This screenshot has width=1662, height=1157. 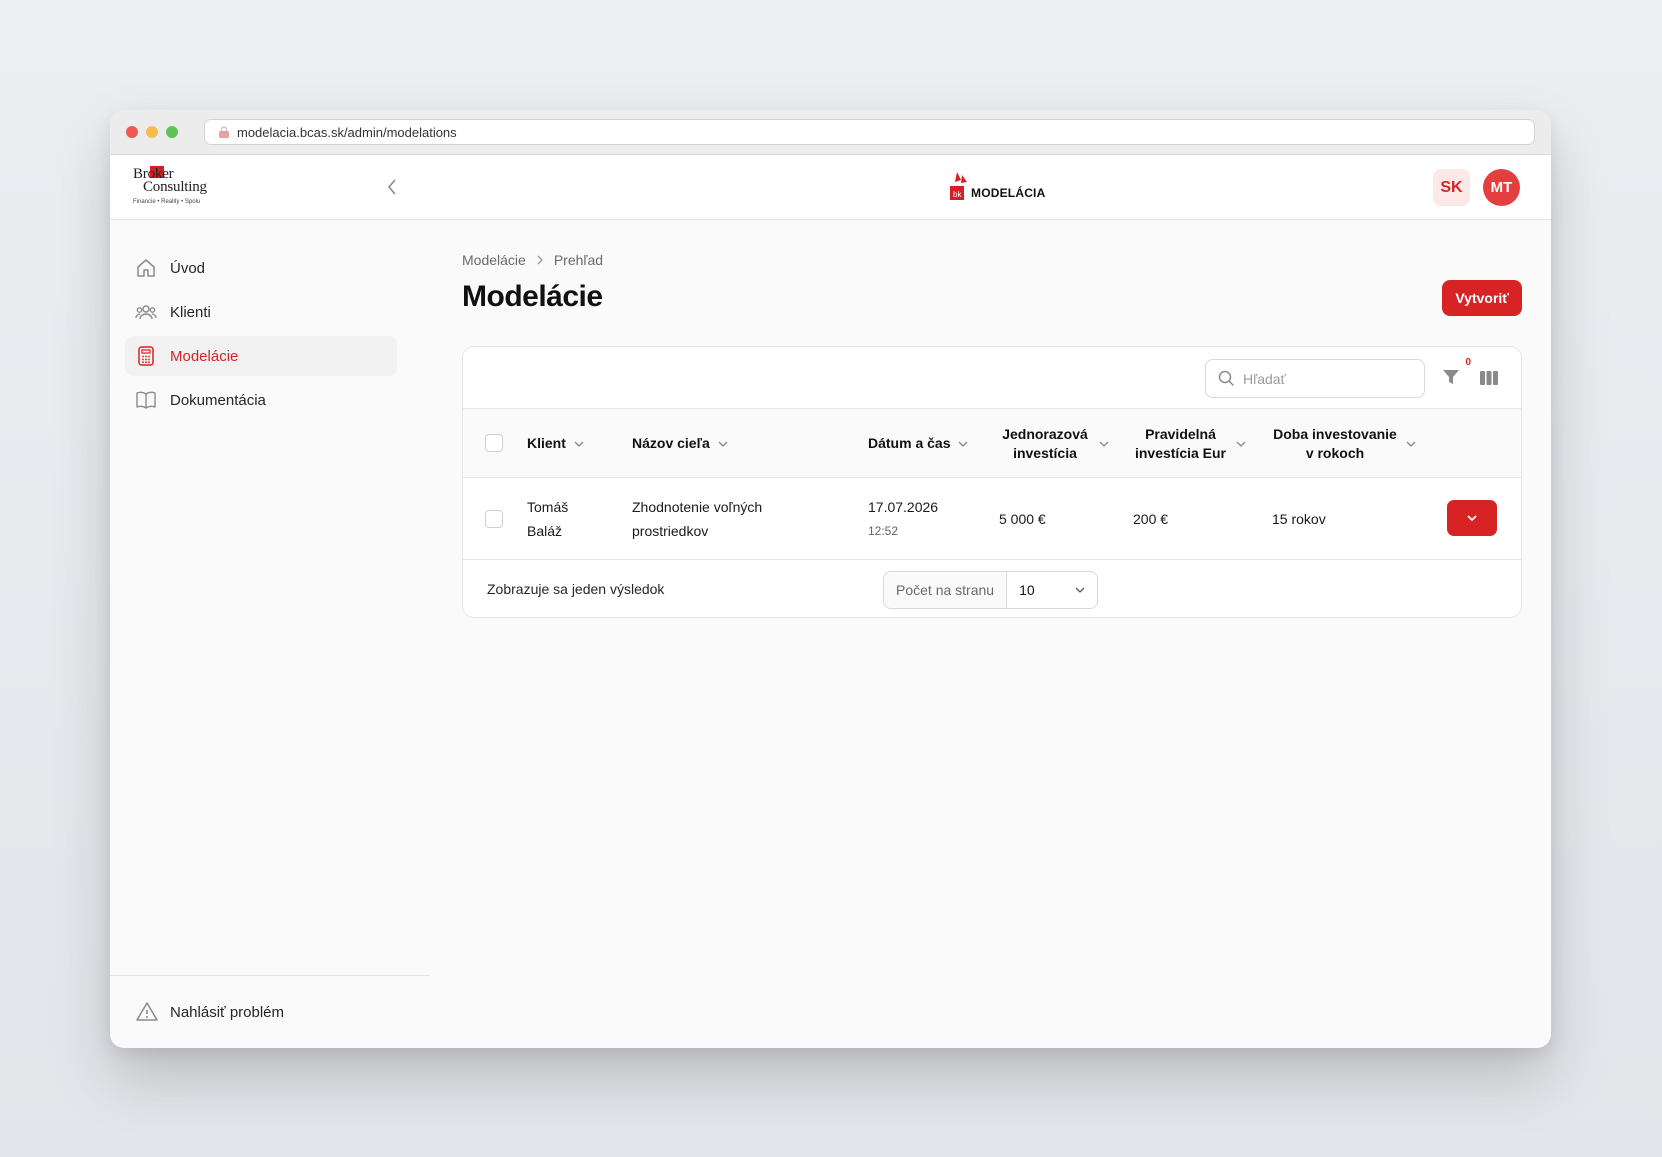 I want to click on sidebar-item-uvod: Úvod, so click(x=261, y=268).